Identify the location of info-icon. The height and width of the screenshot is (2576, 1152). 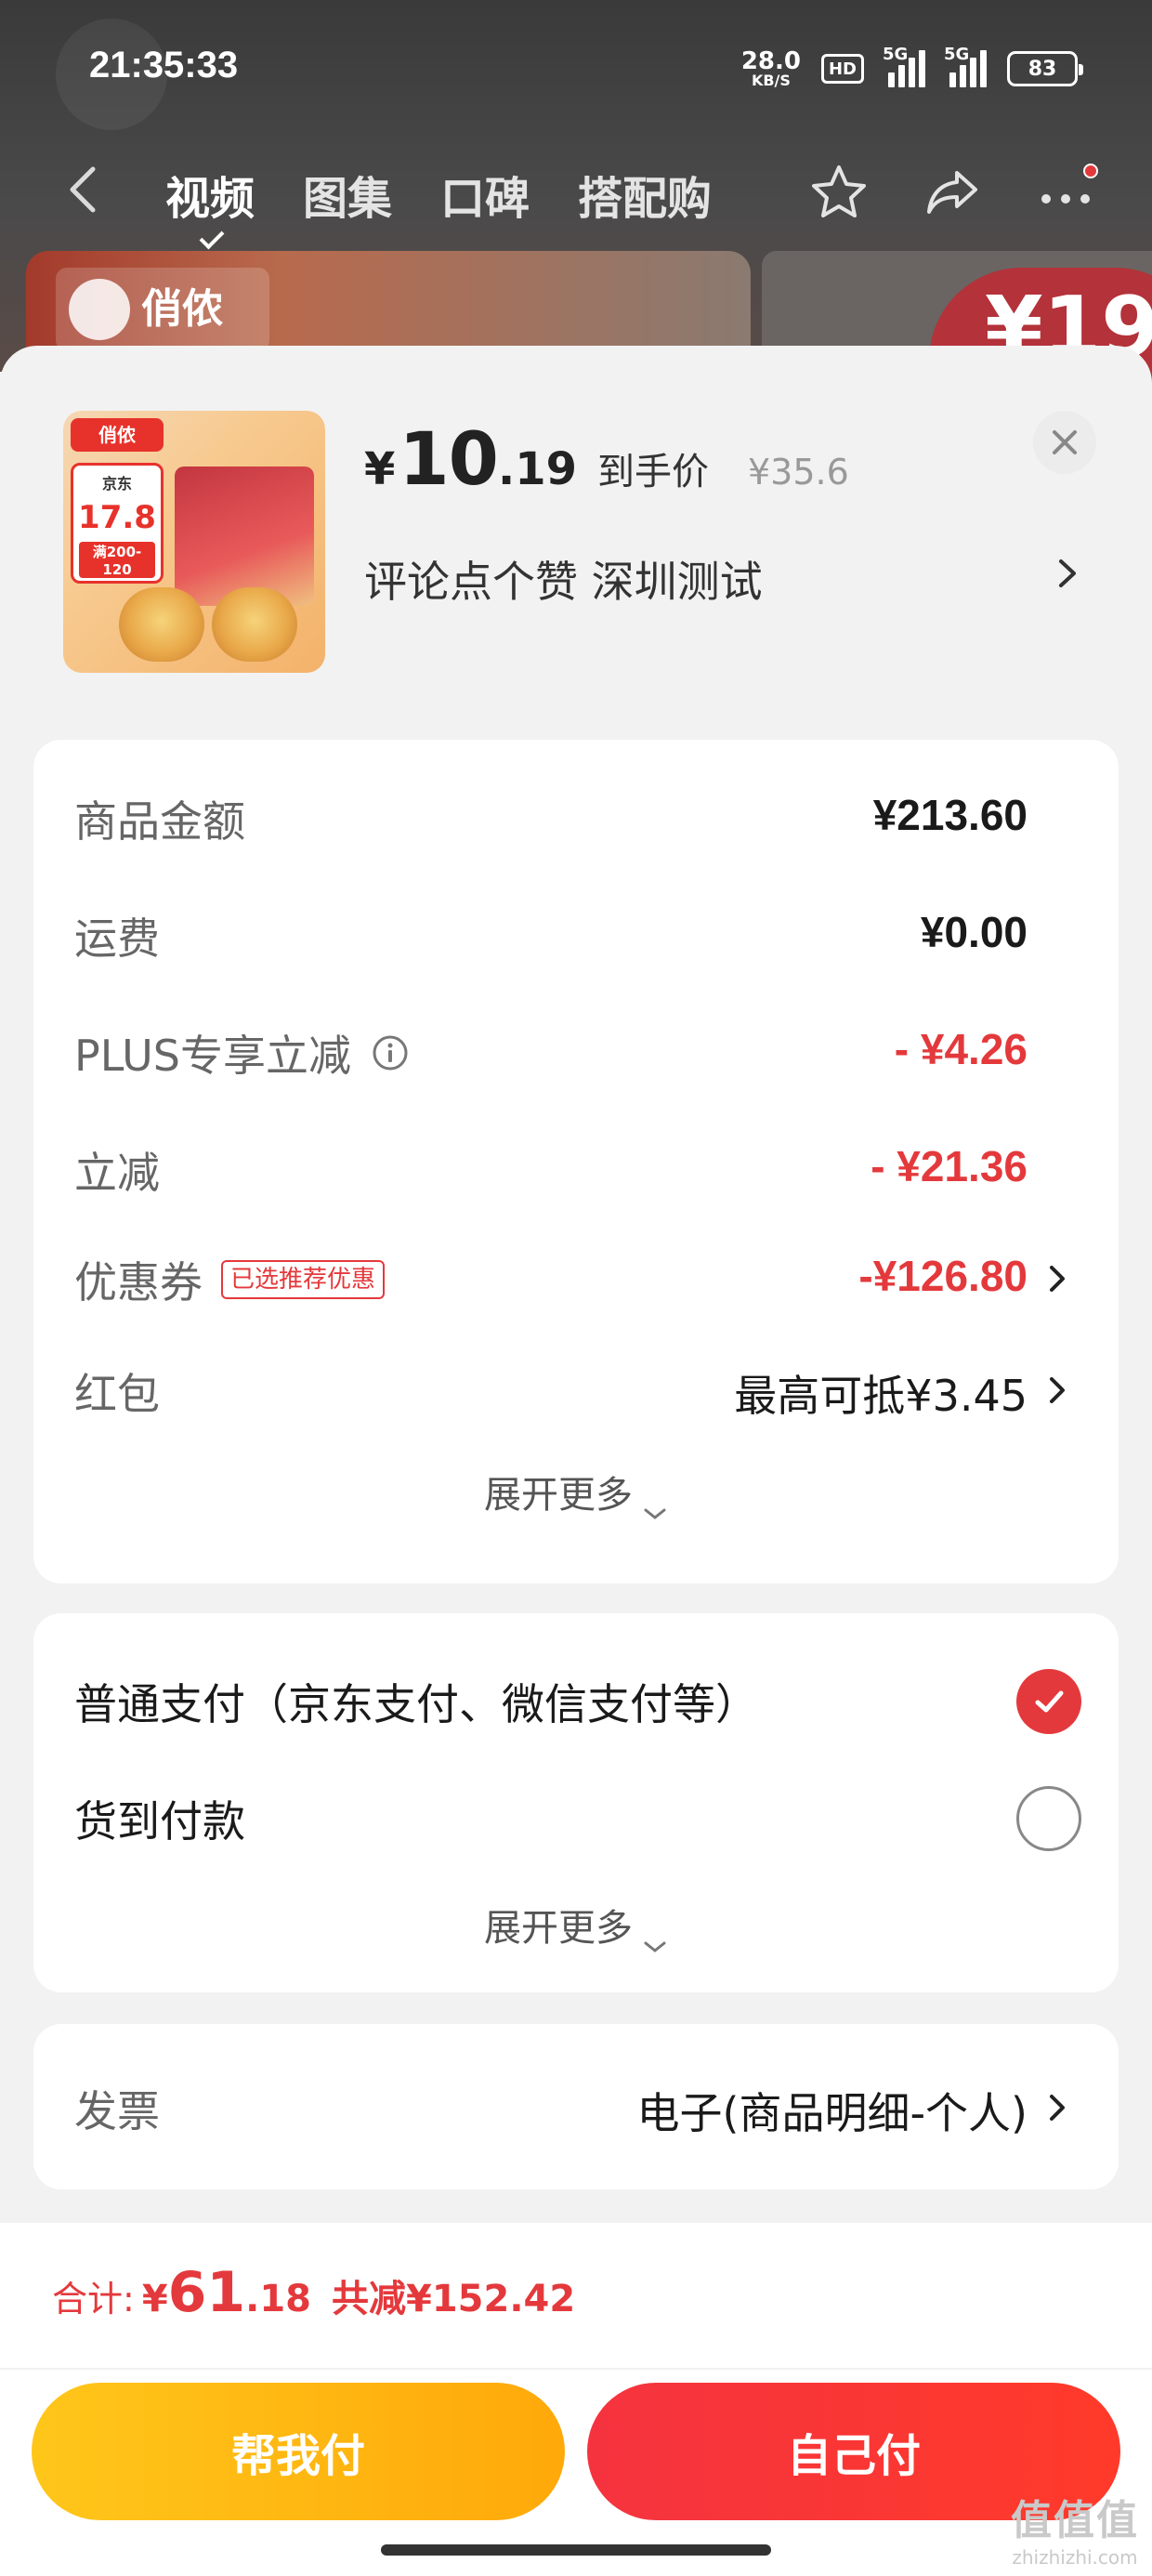
(390, 1052).